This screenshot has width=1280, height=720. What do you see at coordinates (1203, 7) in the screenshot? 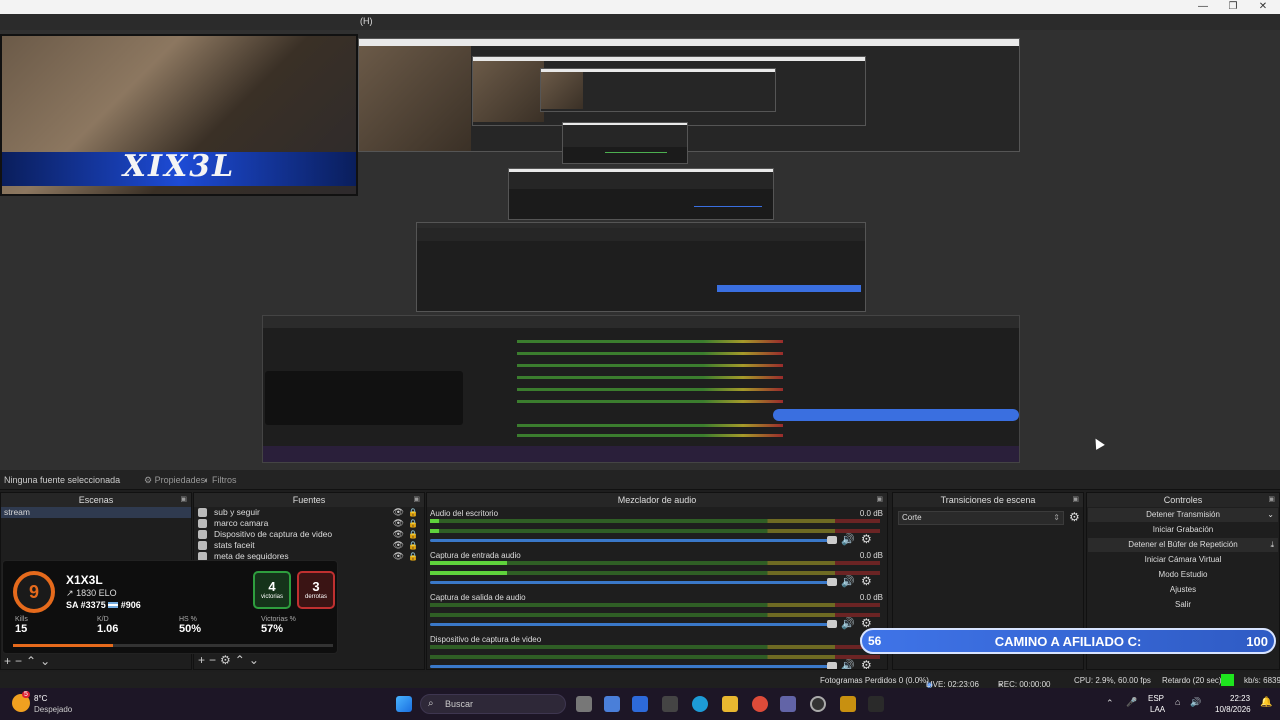
I see `minimize-button: —` at bounding box center [1203, 7].